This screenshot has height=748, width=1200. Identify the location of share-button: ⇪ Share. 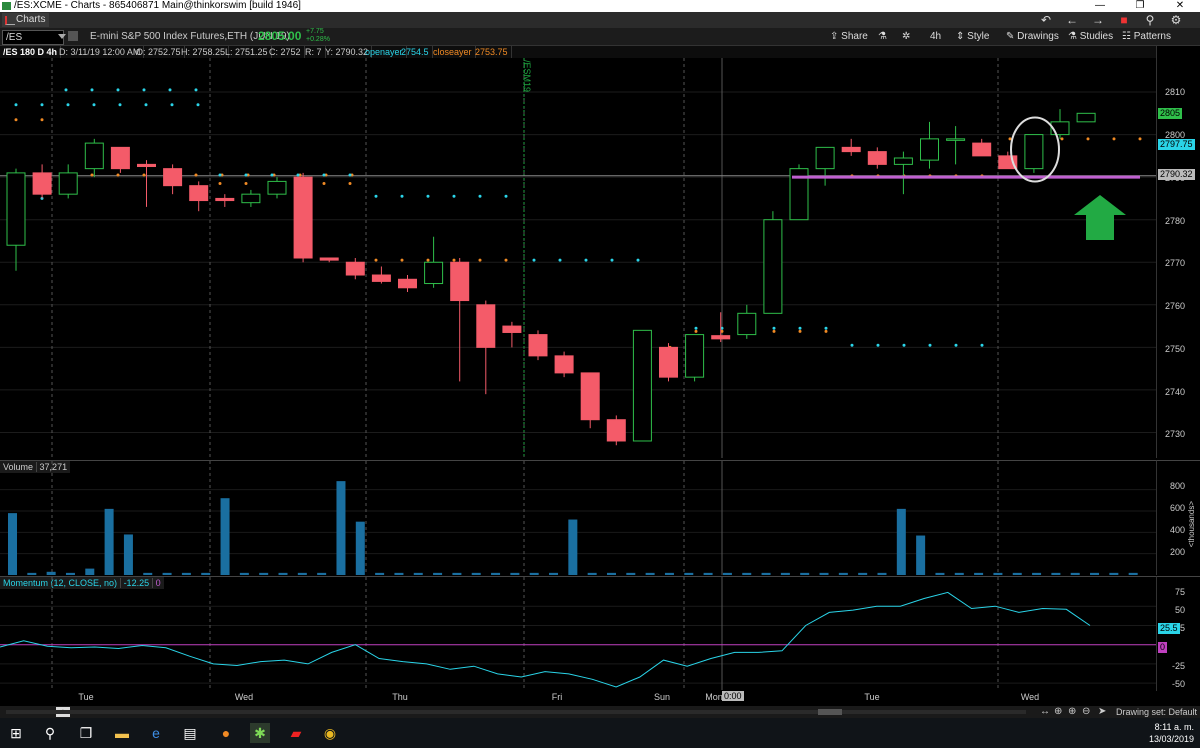
(849, 36).